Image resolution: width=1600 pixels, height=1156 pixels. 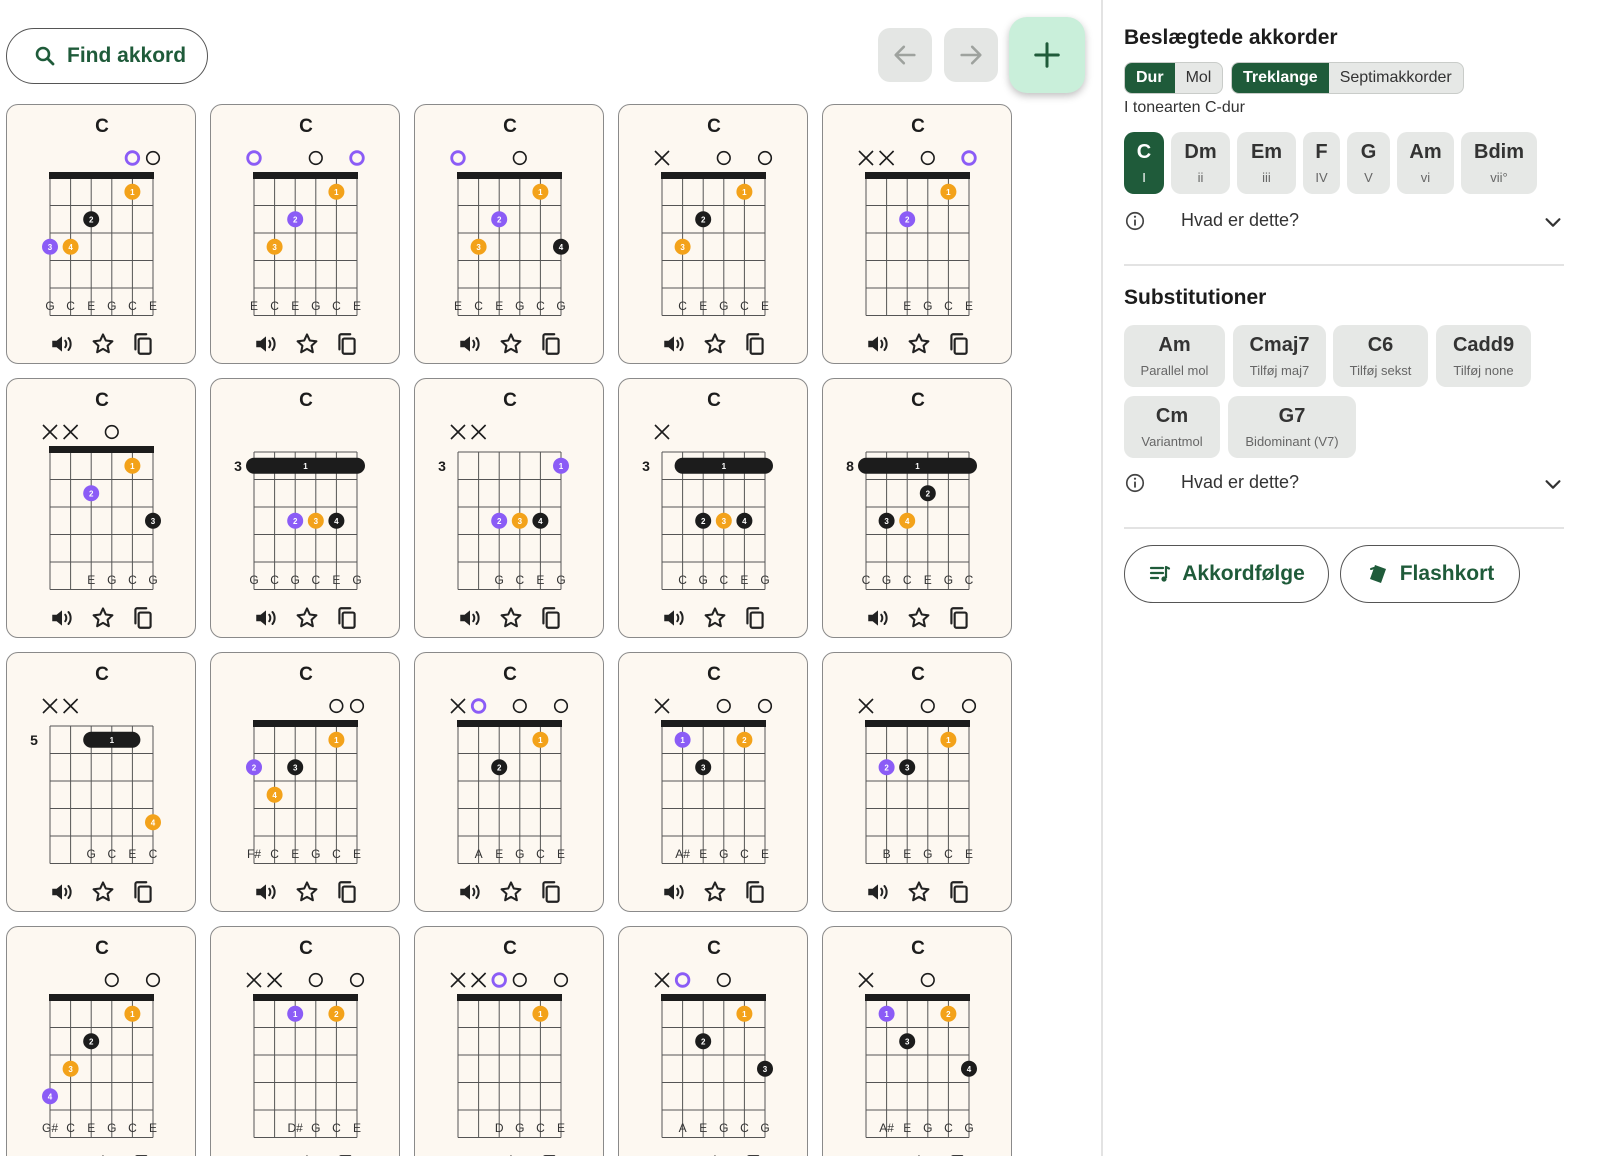 What do you see at coordinates (305, 508) in the screenshot?
I see `chord-card: C31234GCGCEG` at bounding box center [305, 508].